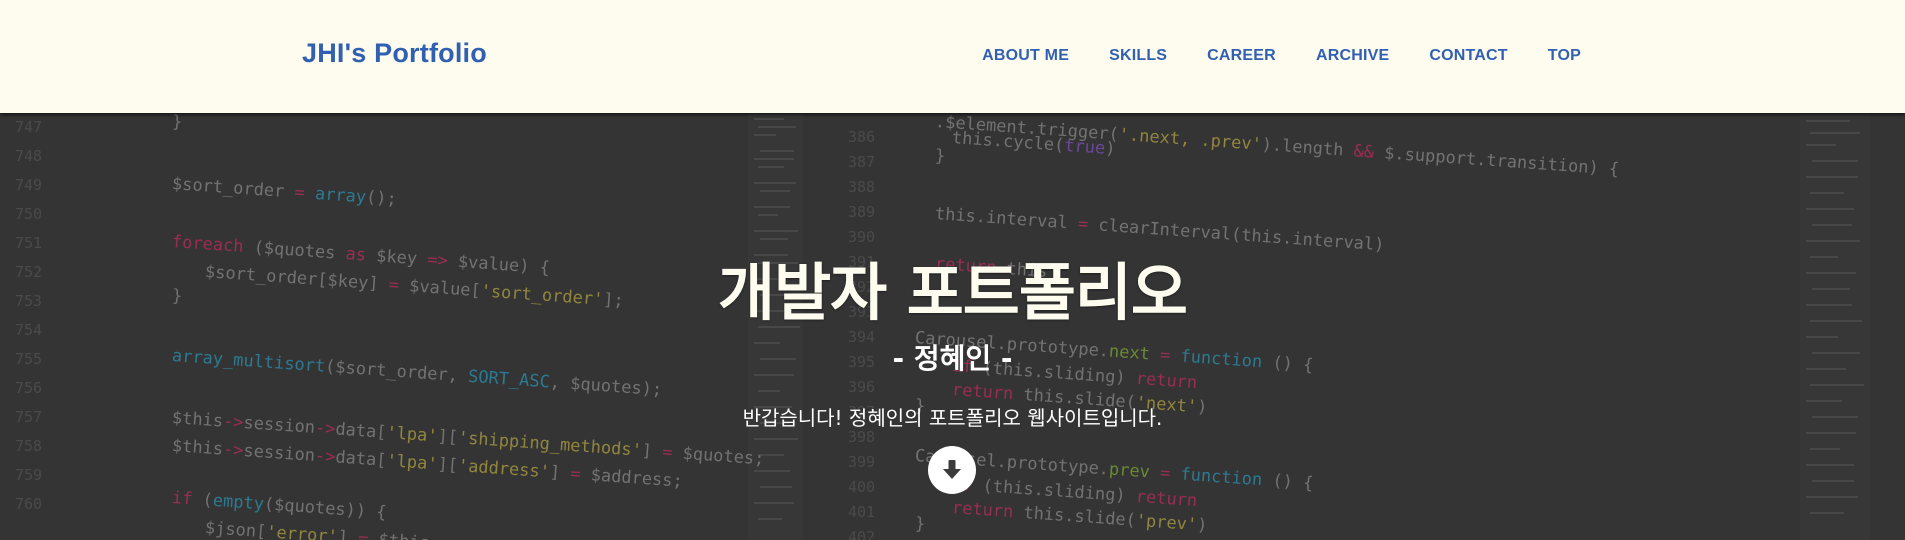 This screenshot has width=1905, height=540. I want to click on hero-title: 개발자 포트폴리오, so click(953, 292).